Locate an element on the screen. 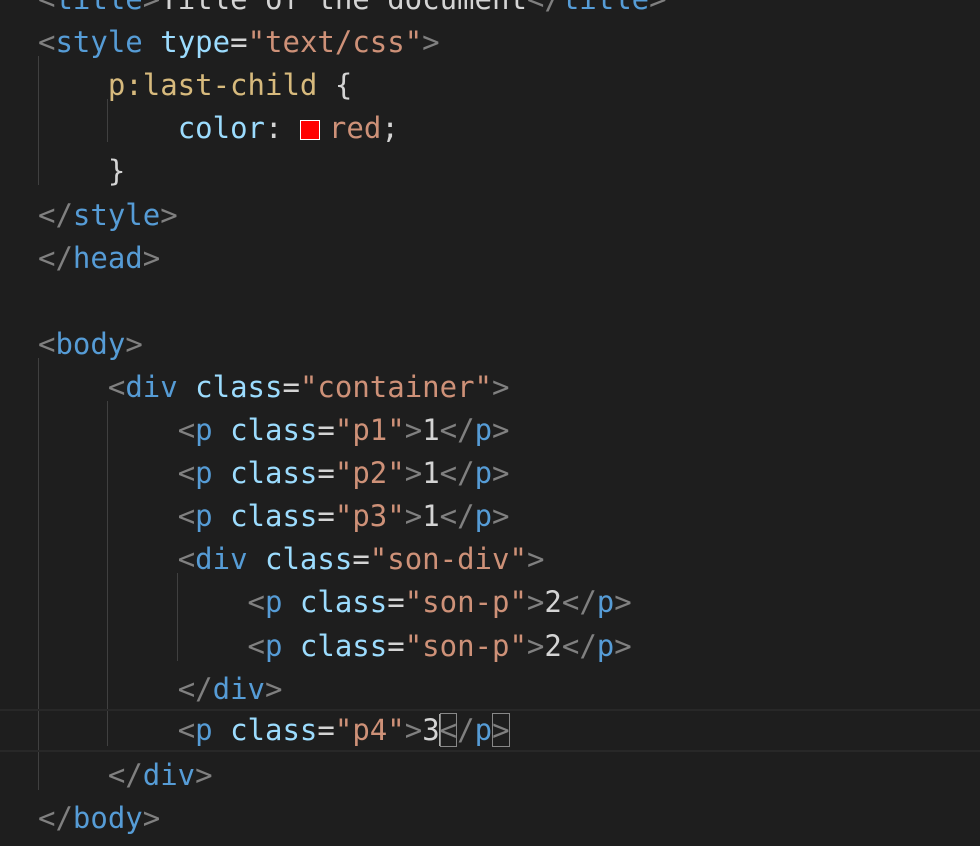  code-line-son-p-1: <p class="son-p">2</p> is located at coordinates (335, 602).